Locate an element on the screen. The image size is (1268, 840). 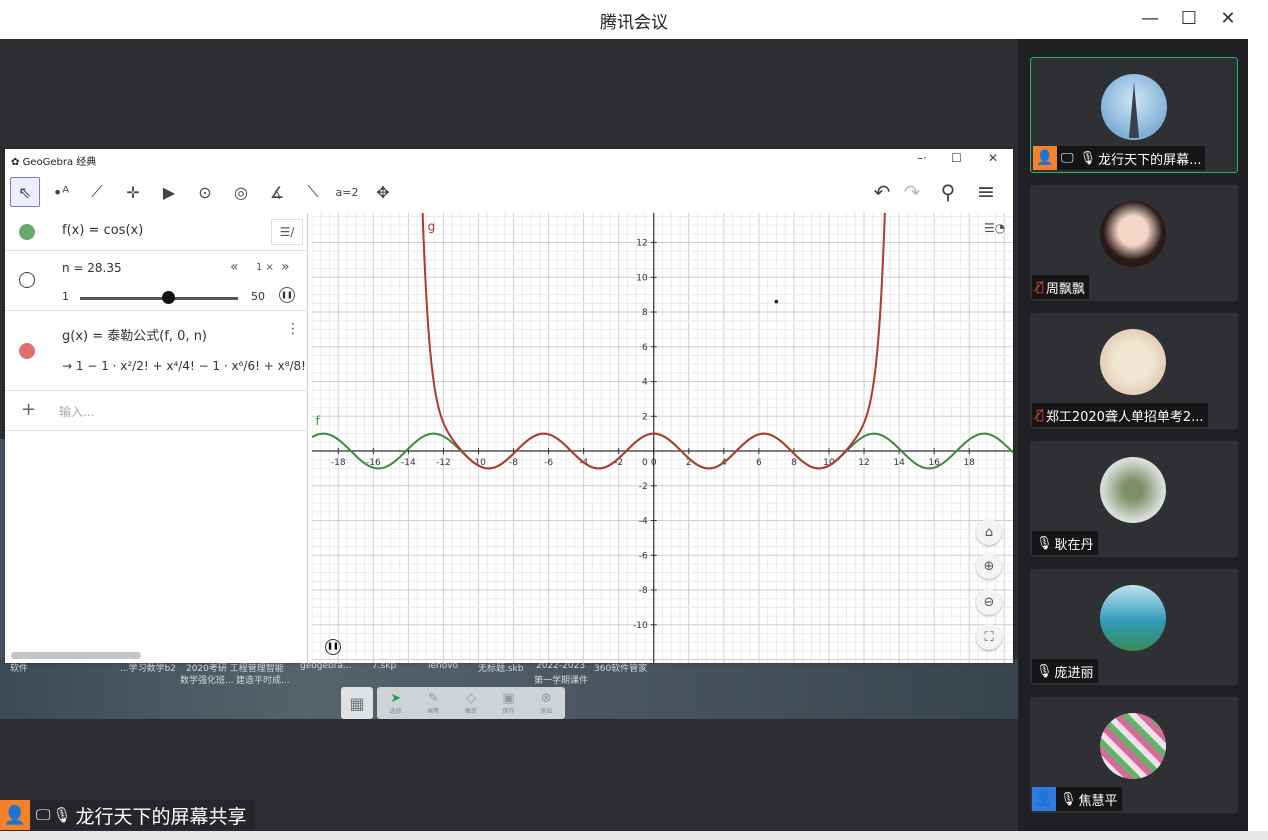
angle-tool-icon: ∡ is located at coordinates (277, 192).